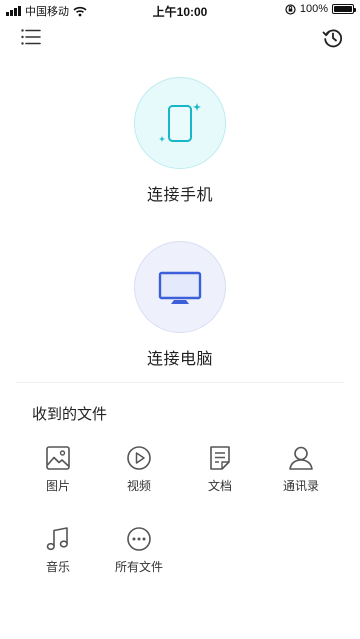  What do you see at coordinates (138, 486) in the screenshot?
I see `file-category-label: 视频` at bounding box center [138, 486].